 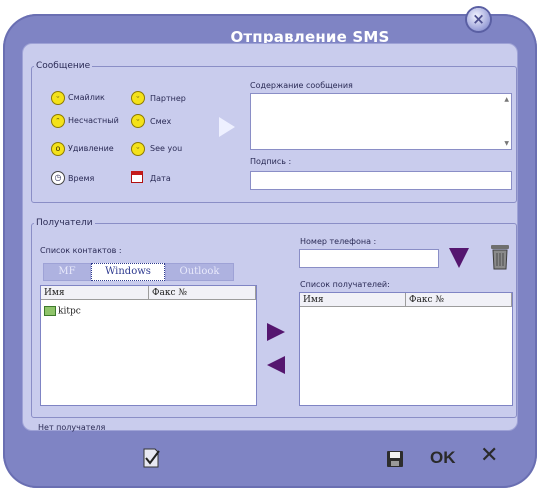 I want to click on sad-icon: ᵔ, so click(x=58, y=121).